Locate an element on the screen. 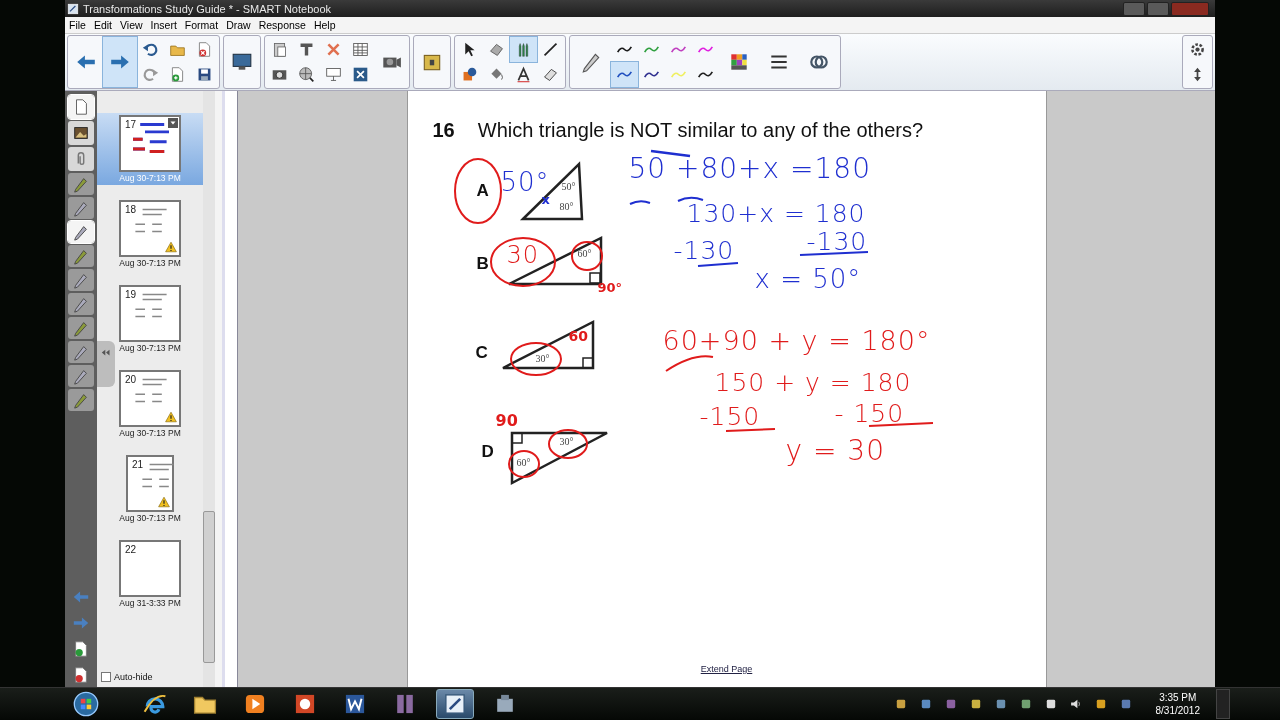 The image size is (1280, 720). menu-item: Response is located at coordinates (282, 25).